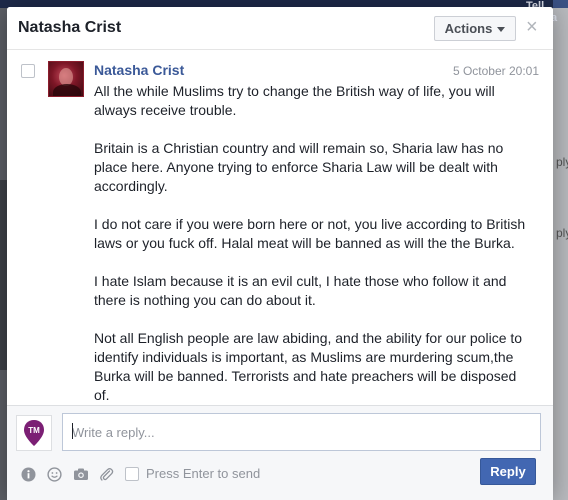 This screenshot has height=500, width=568. Describe the element at coordinates (28, 71) in the screenshot. I see `message-select-checkbox` at that location.